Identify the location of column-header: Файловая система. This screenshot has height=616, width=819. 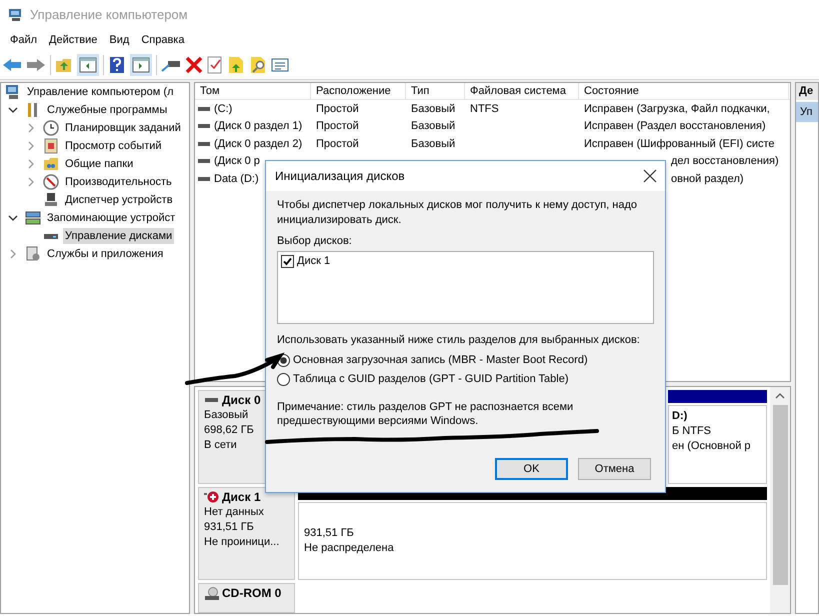
(522, 91).